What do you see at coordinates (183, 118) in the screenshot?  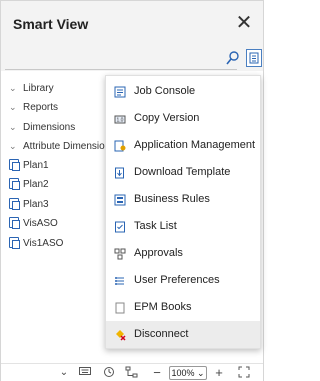 I see `menu-item-copy-version: 1.0 Copy Version` at bounding box center [183, 118].